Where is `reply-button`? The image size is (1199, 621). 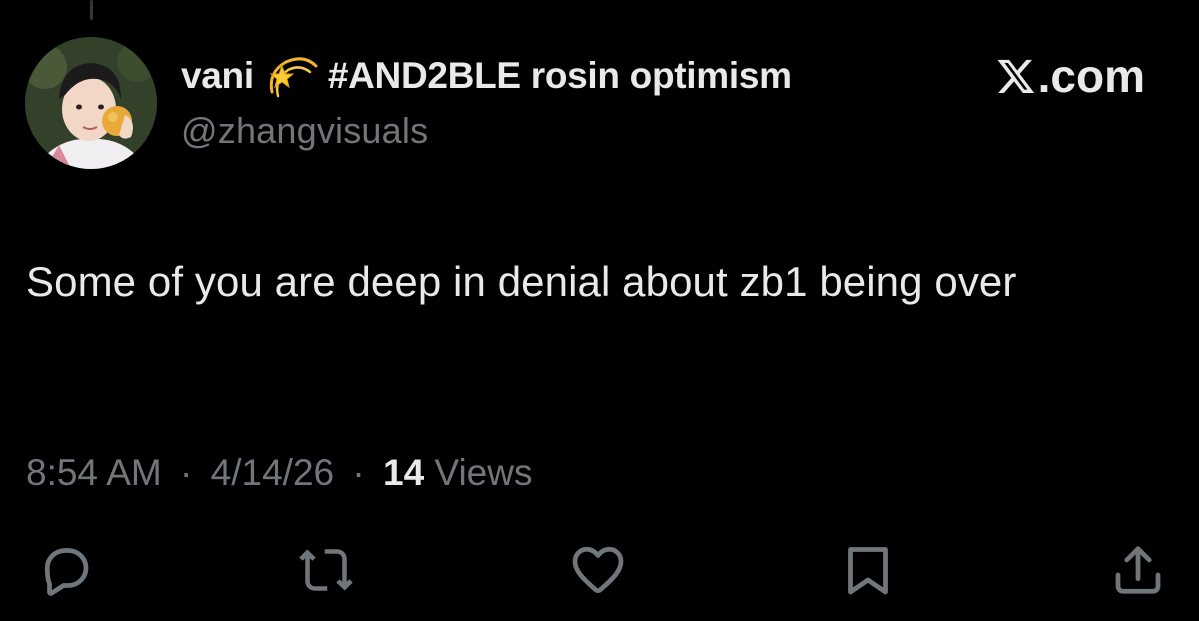 reply-button is located at coordinates (66, 570).